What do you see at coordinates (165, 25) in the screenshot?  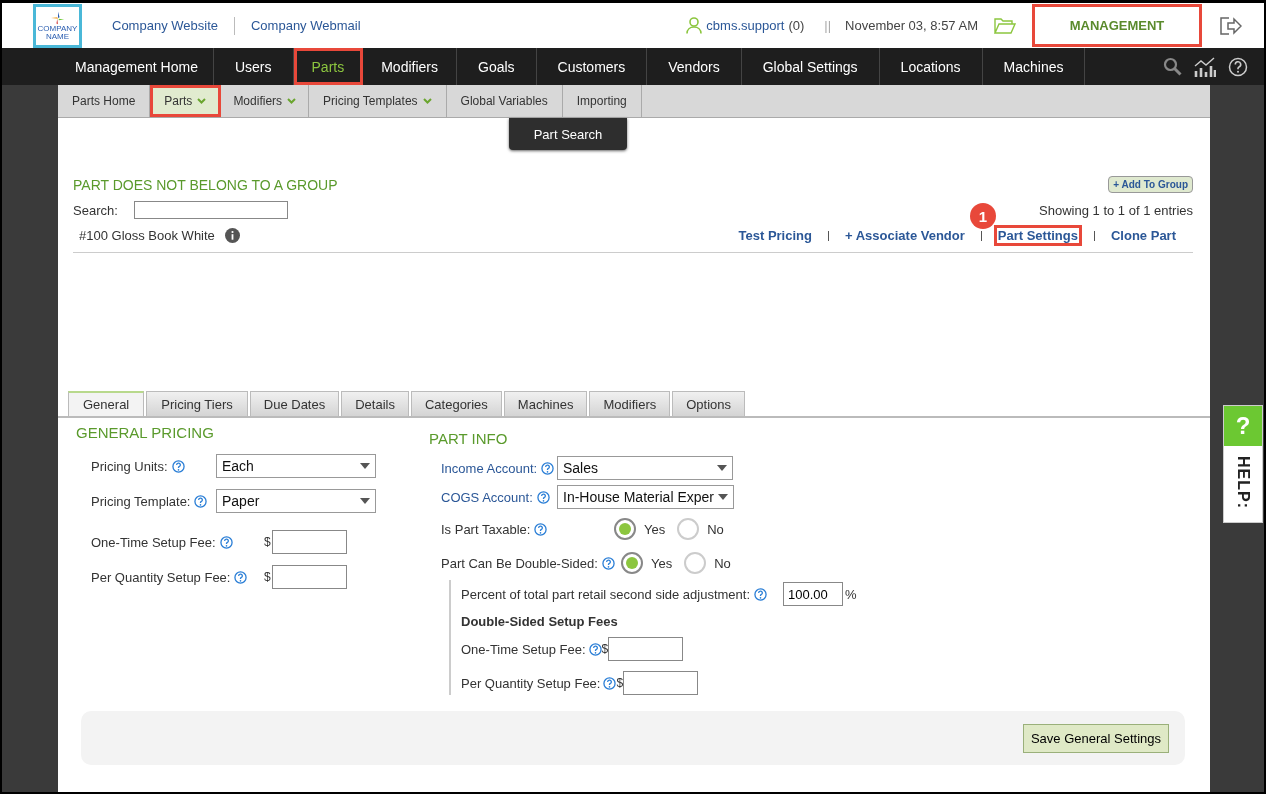 I see `header-link: Company Website` at bounding box center [165, 25].